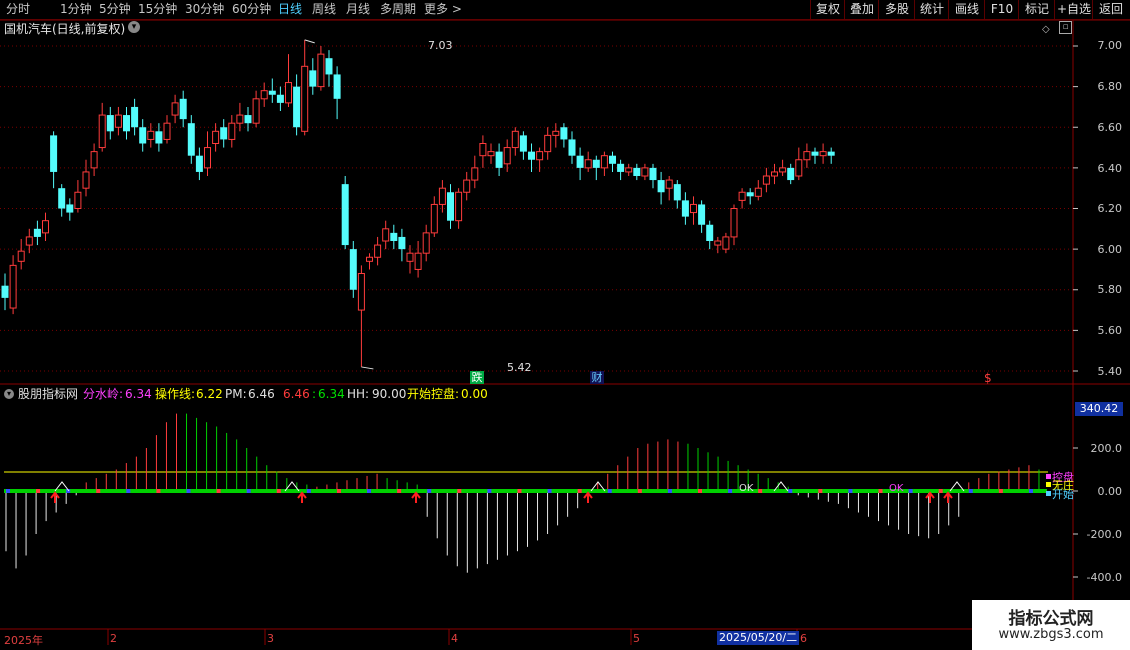 The width and height of the screenshot is (1130, 650). What do you see at coordinates (1106, 448) in the screenshot?
I see `indicator-axis-label: 200.0` at bounding box center [1106, 448].